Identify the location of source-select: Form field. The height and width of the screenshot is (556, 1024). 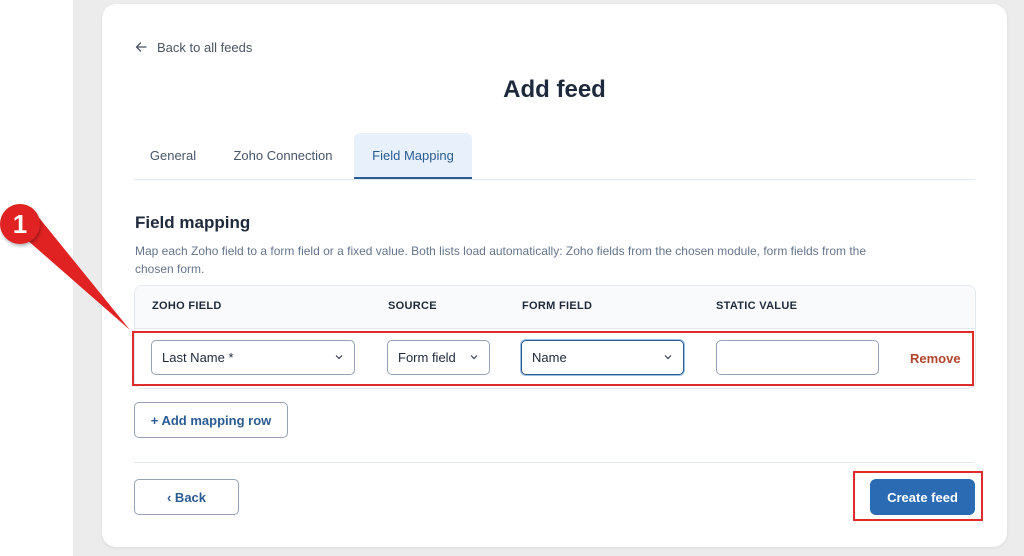
(438, 357).